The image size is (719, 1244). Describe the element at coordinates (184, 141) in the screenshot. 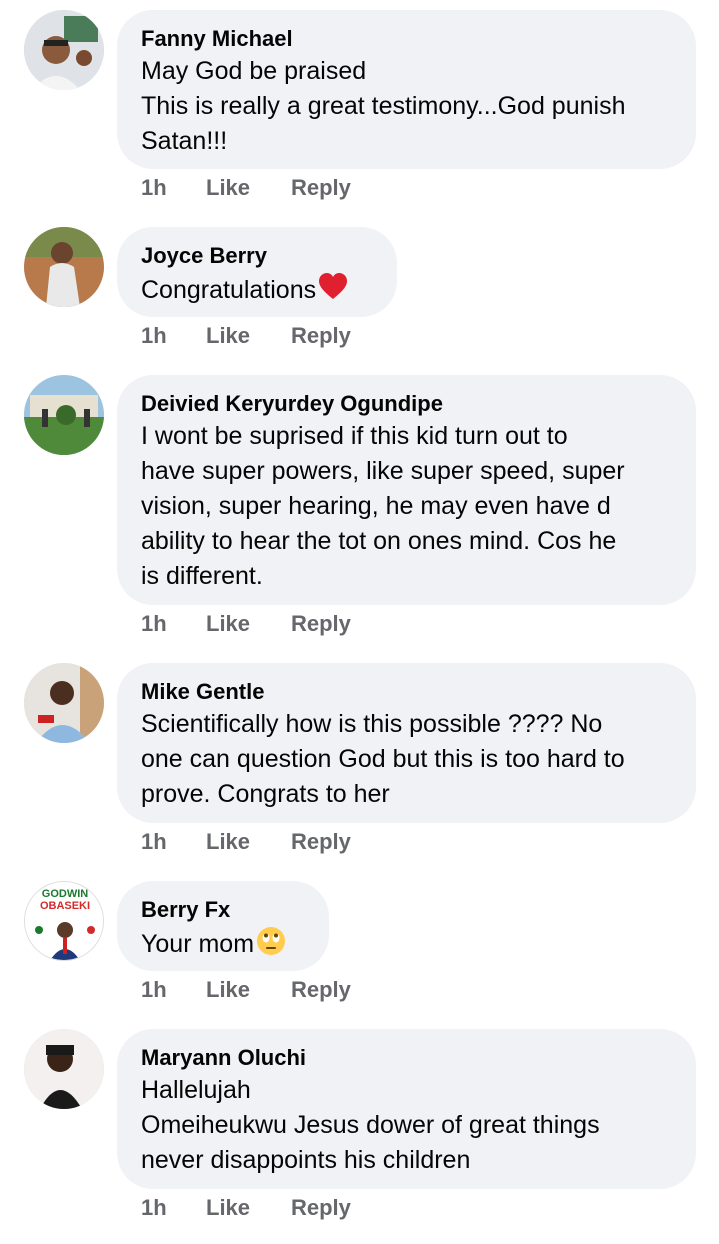

I see `comment-text: Satan!!!` at that location.